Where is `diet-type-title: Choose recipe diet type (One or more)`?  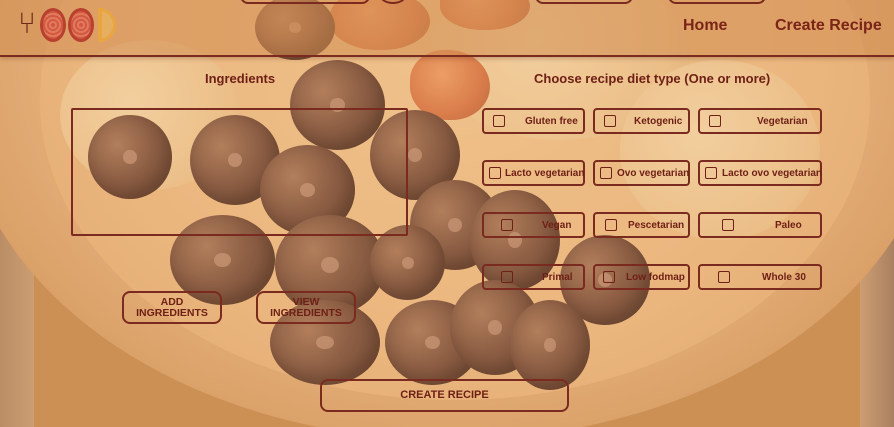 diet-type-title: Choose recipe diet type (One or more) is located at coordinates (652, 78).